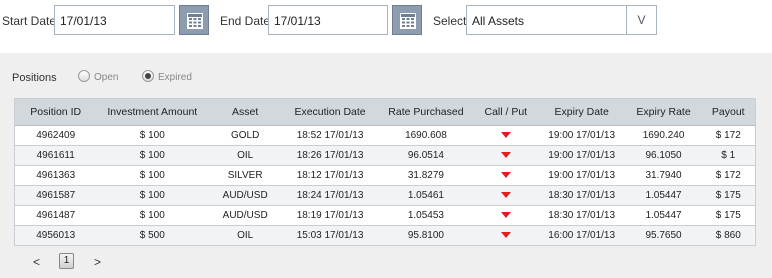 Image resolution: width=772 pixels, height=278 pixels. What do you see at coordinates (152, 235) in the screenshot?
I see `cell-investment-amount: $ 500` at bounding box center [152, 235].